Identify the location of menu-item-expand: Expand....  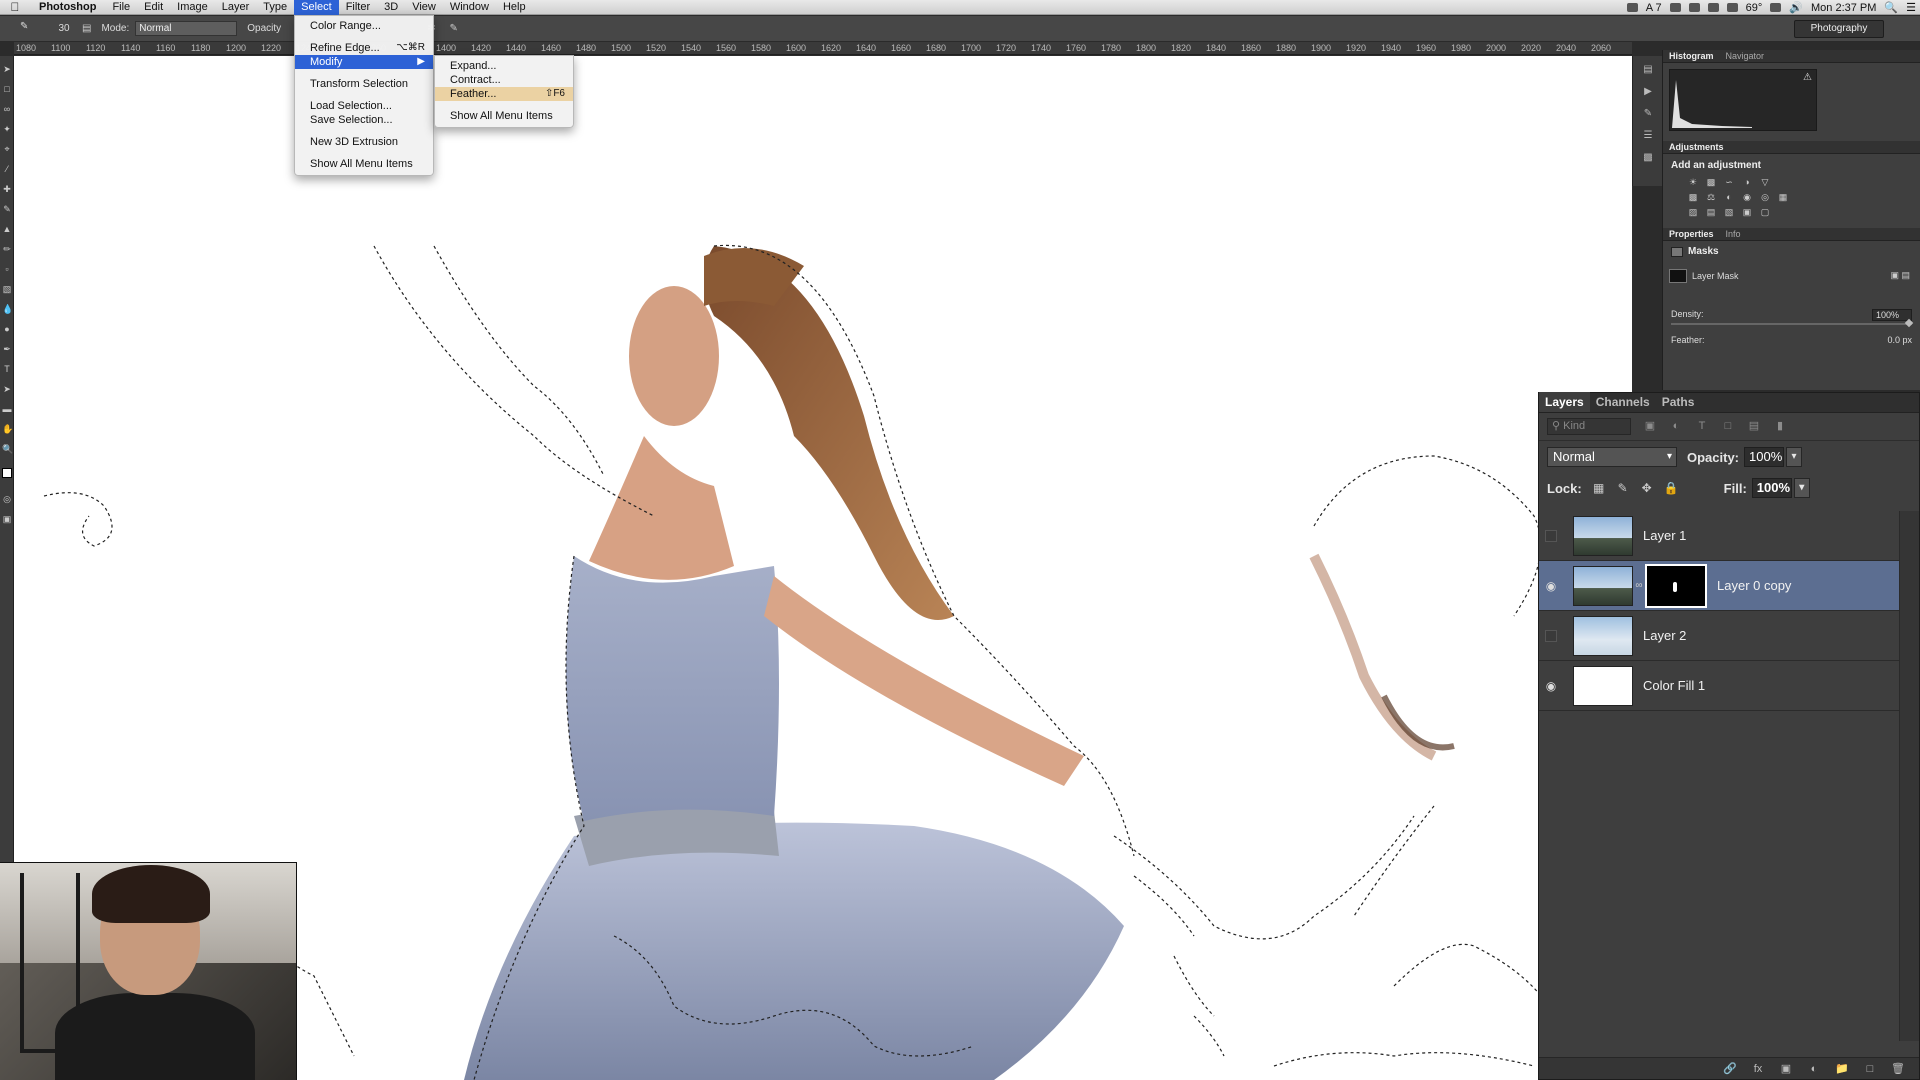
(504, 66).